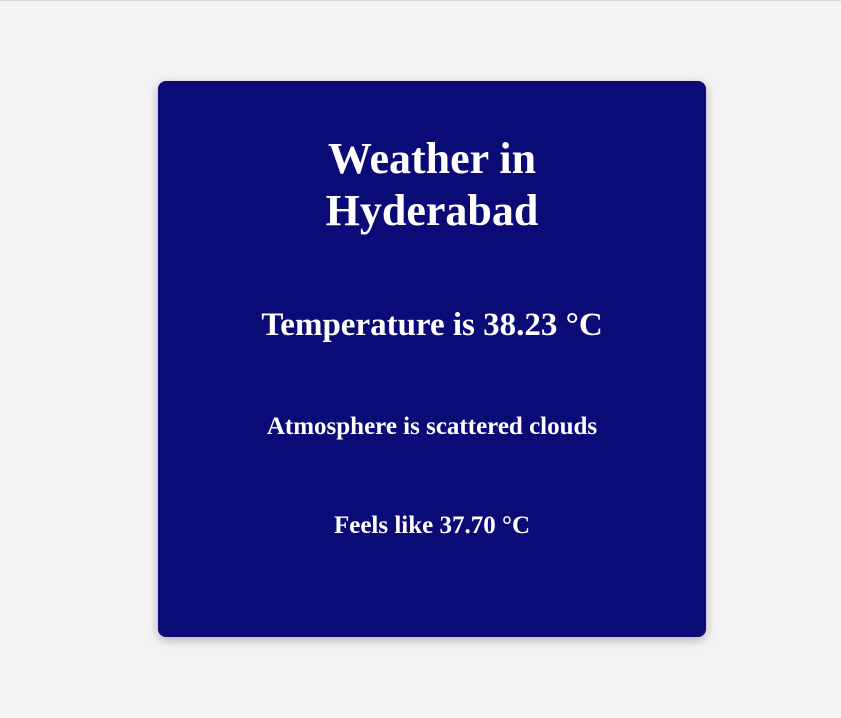 Image resolution: width=841 pixels, height=718 pixels. What do you see at coordinates (432, 525) in the screenshot?
I see `feels-like-text: Feels like 37.70 °C` at bounding box center [432, 525].